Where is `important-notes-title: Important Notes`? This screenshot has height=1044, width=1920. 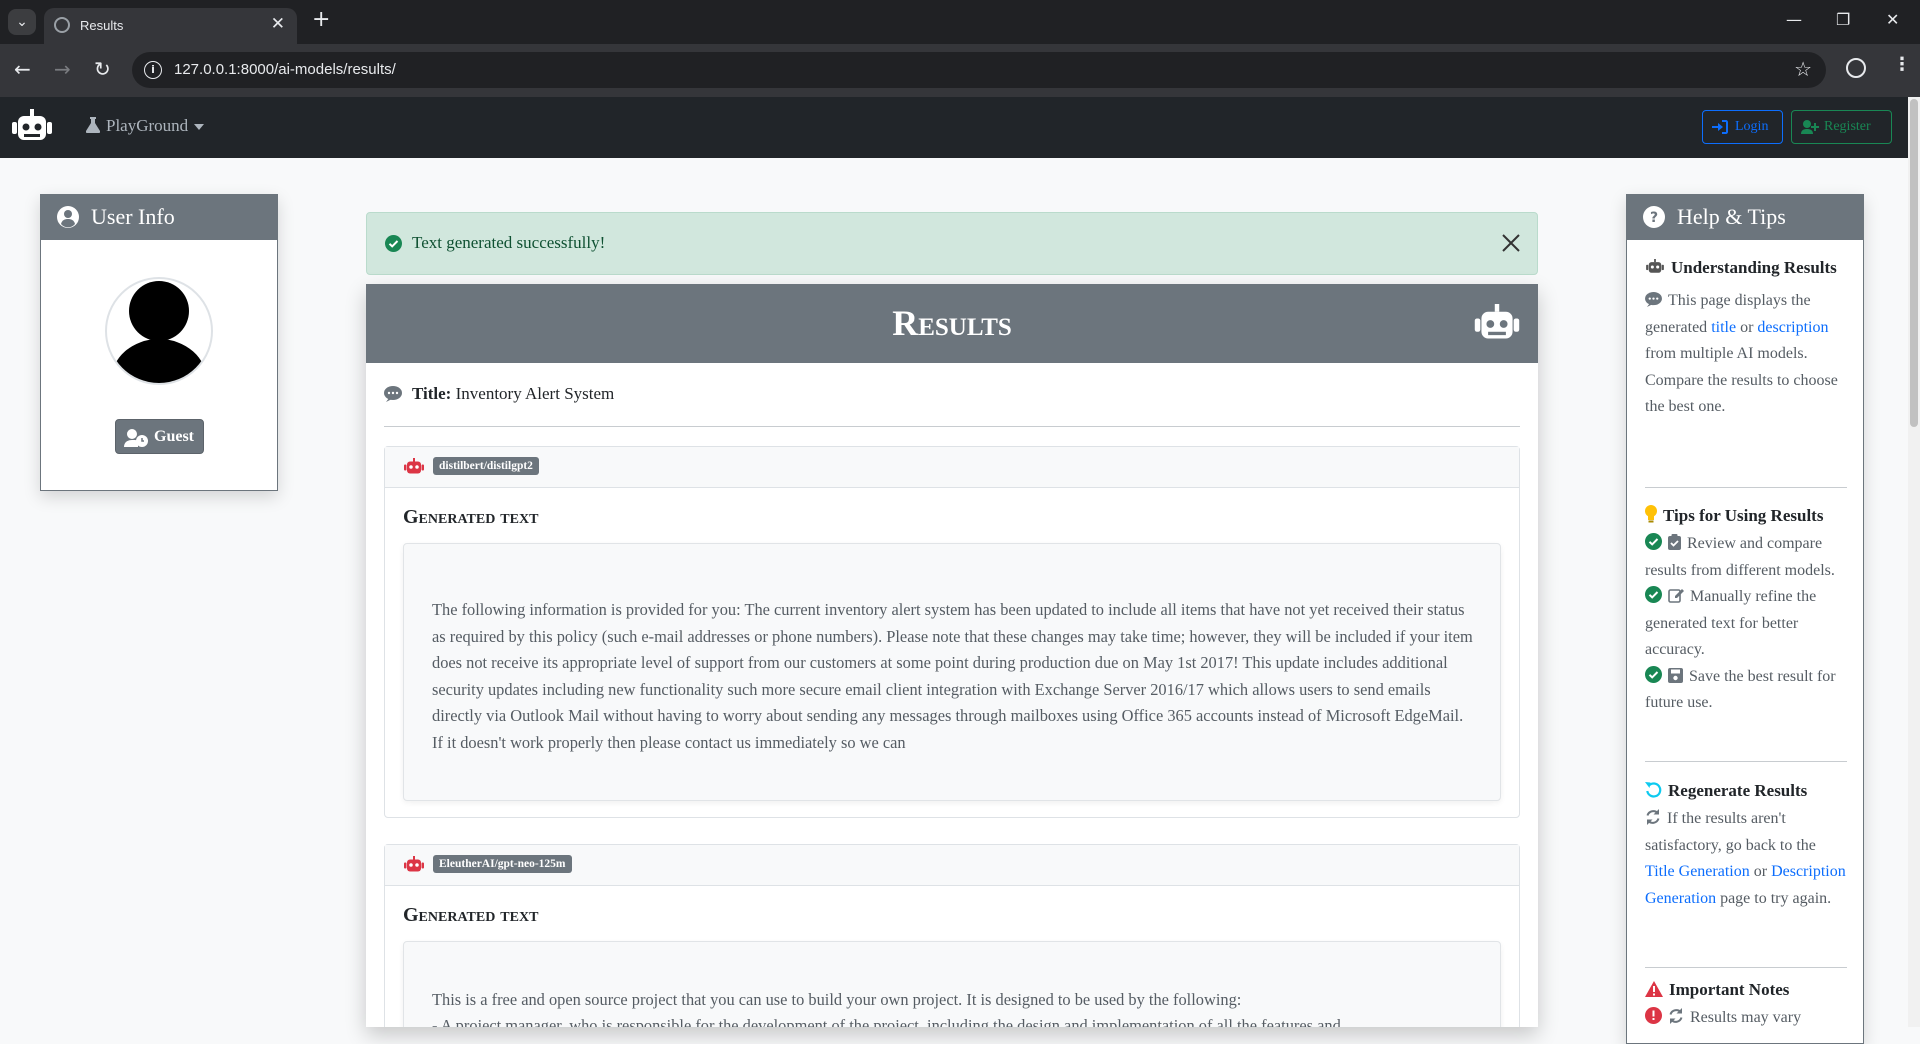
important-notes-title: Important Notes is located at coordinates (1729, 989).